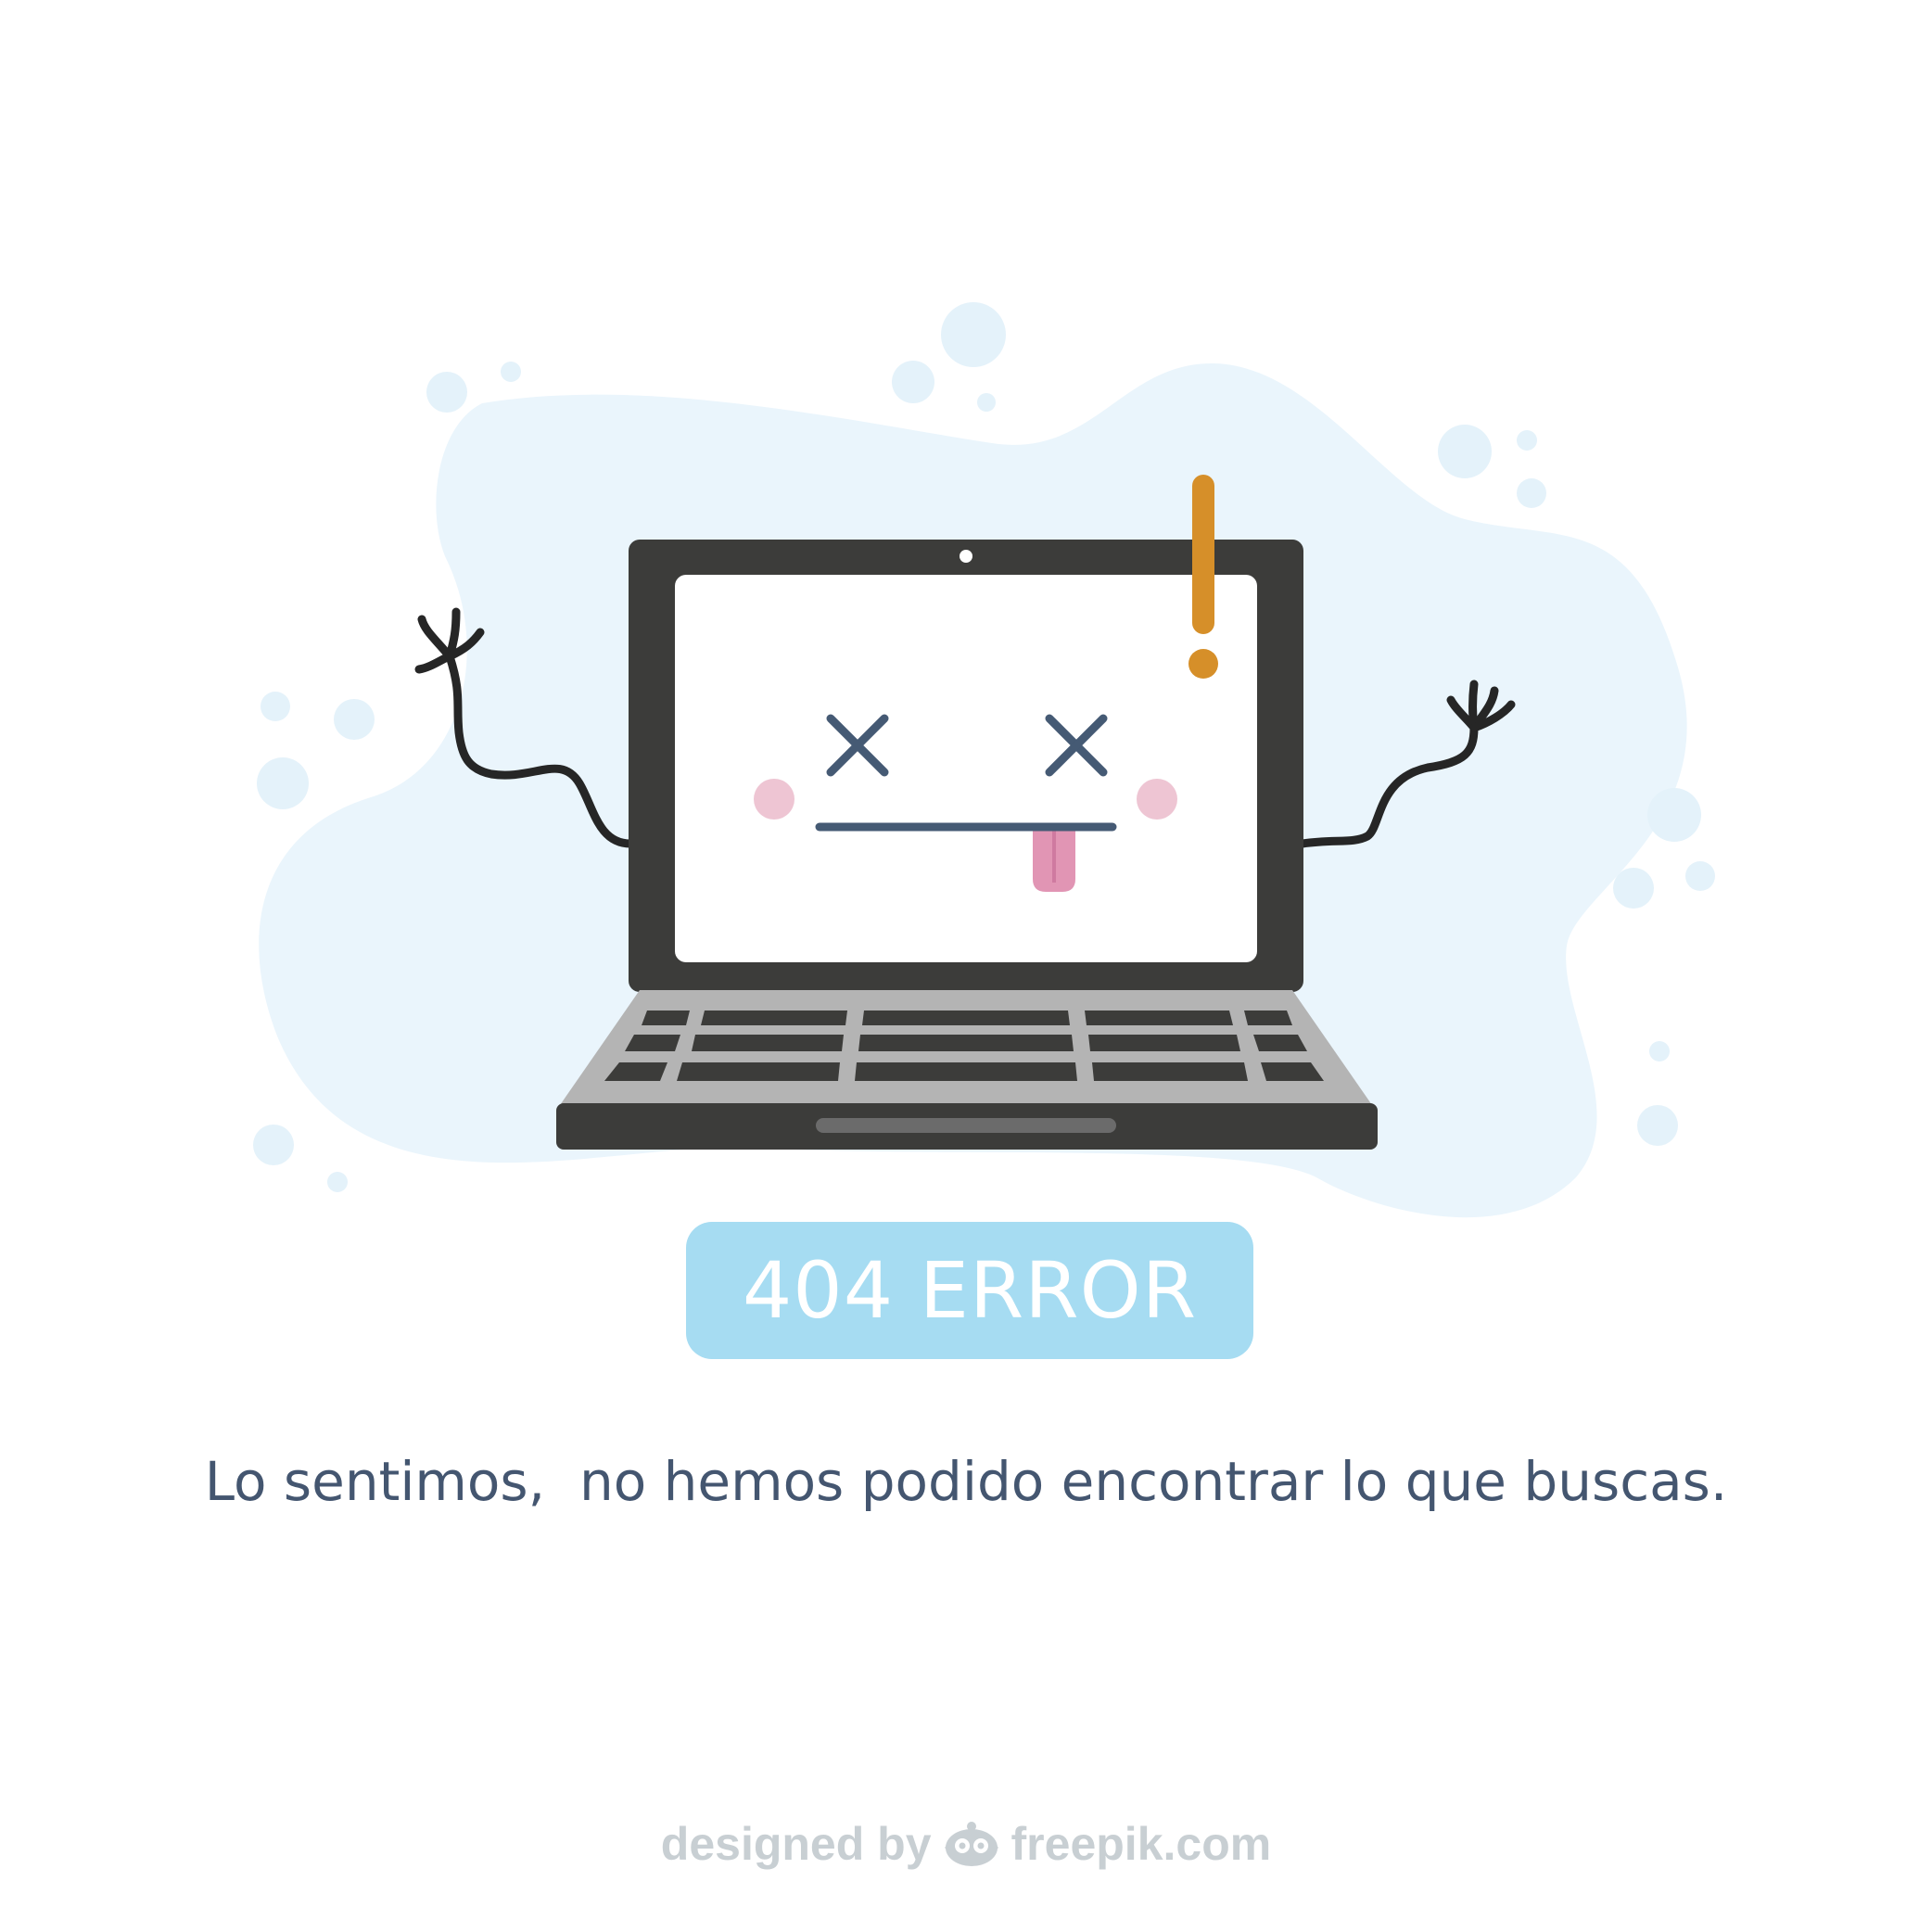  Describe the element at coordinates (966, 1125) in the screenshot. I see `trackpad` at that location.